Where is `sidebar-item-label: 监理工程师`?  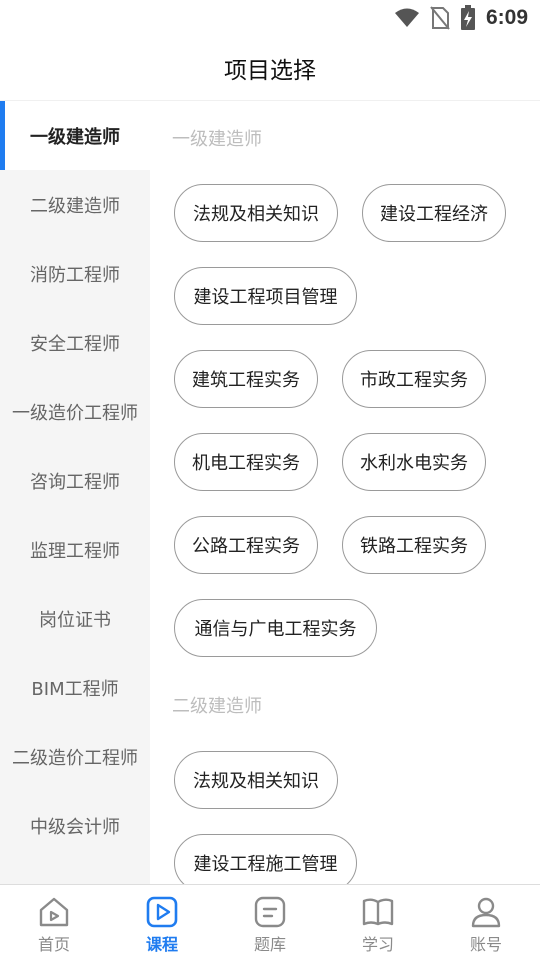
sidebar-item-label: 监理工程师 is located at coordinates (75, 551).